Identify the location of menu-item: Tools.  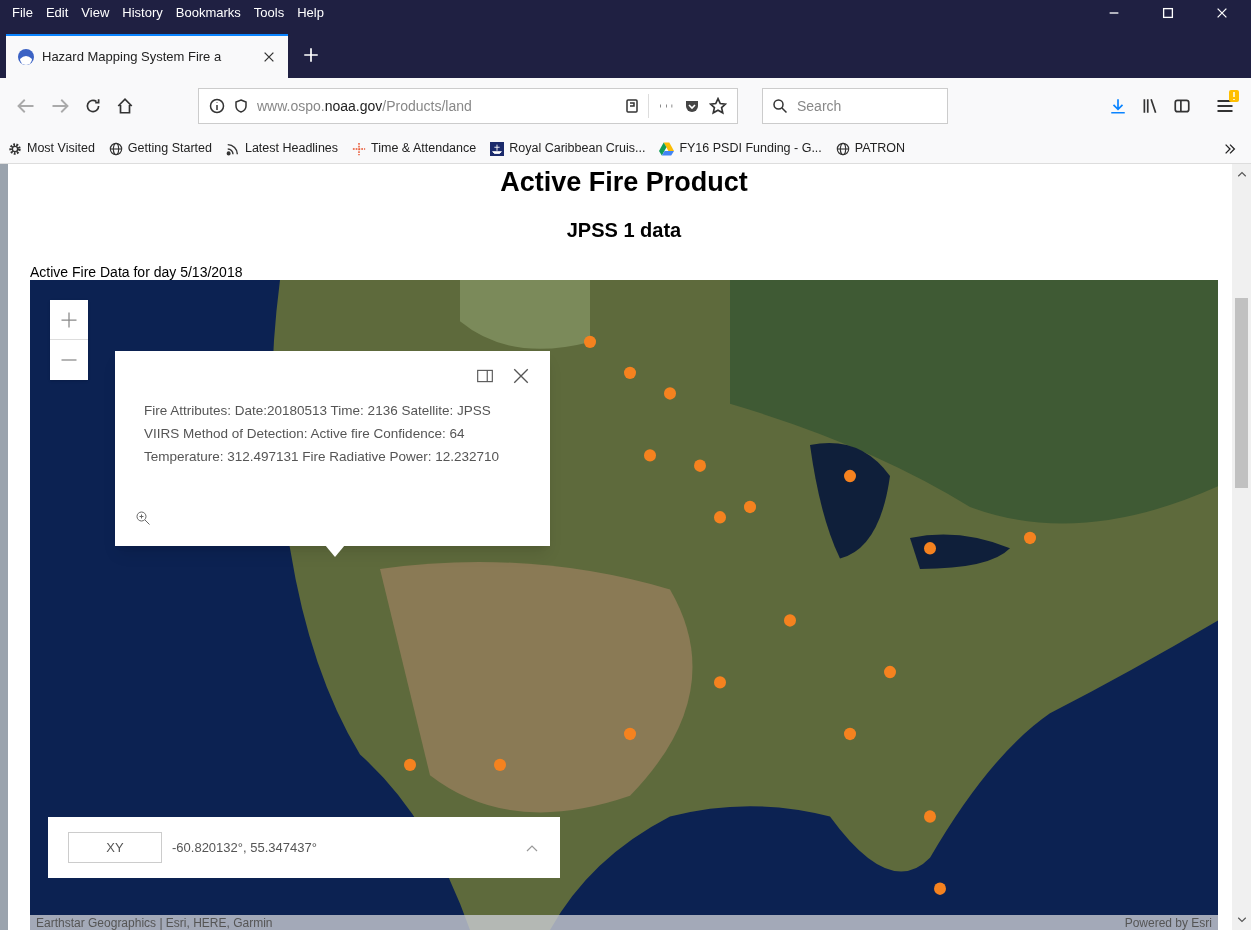
(269, 13).